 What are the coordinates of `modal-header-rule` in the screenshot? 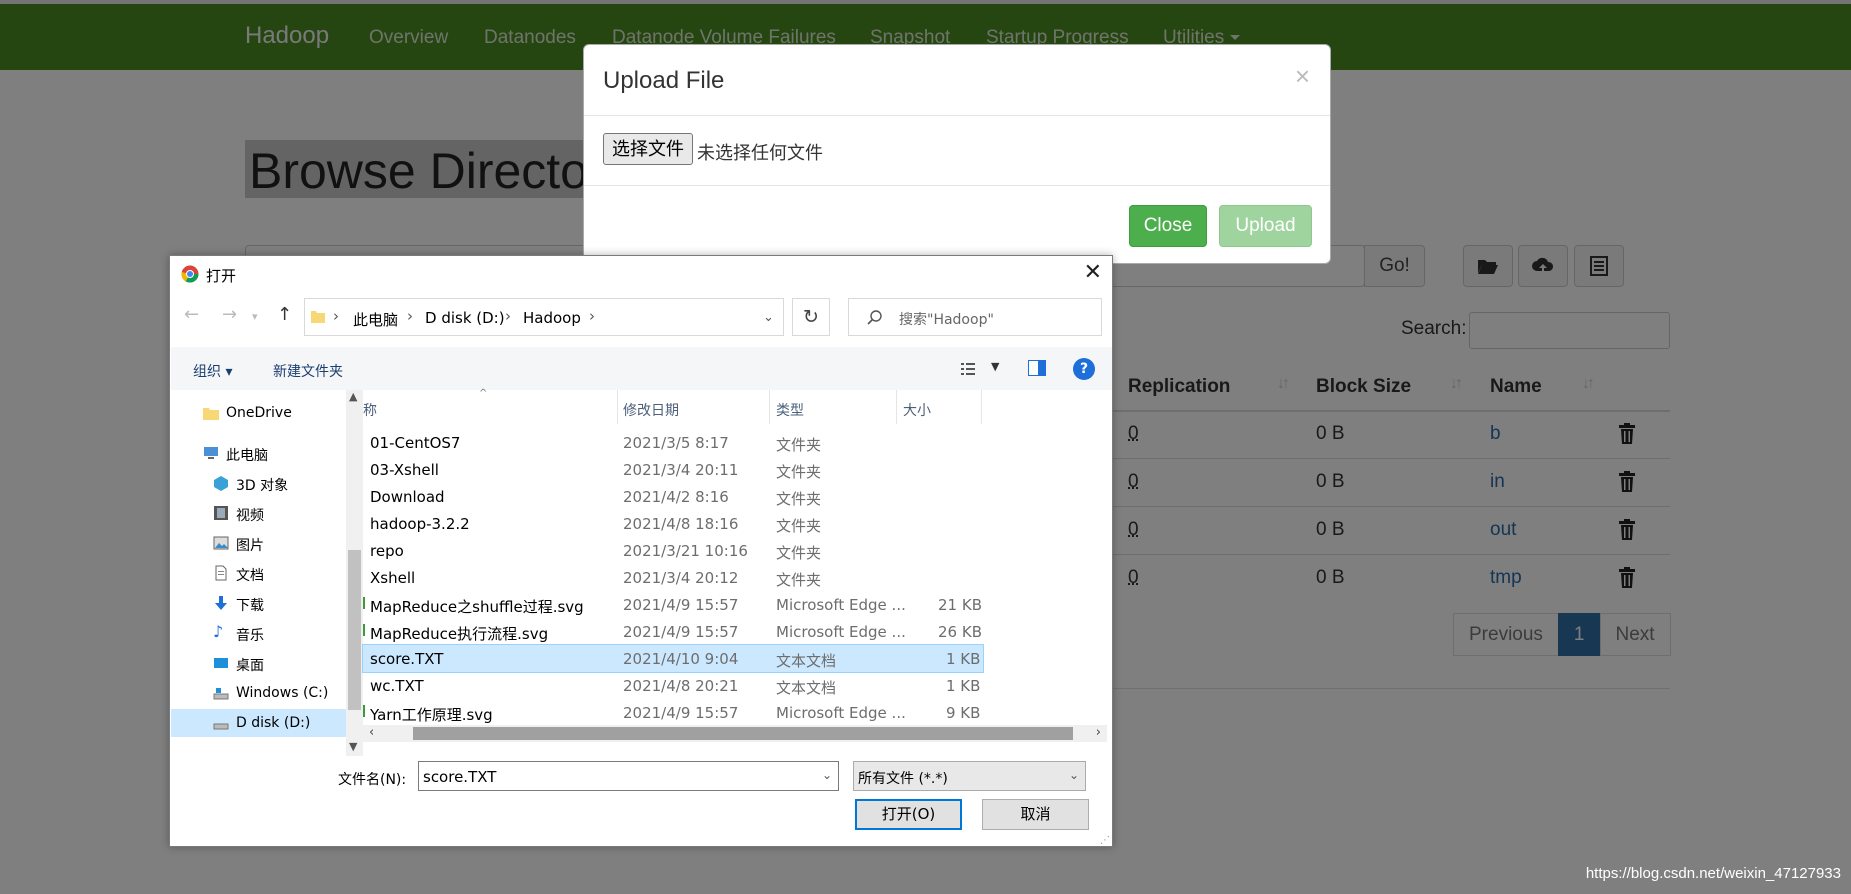 It's located at (957, 115).